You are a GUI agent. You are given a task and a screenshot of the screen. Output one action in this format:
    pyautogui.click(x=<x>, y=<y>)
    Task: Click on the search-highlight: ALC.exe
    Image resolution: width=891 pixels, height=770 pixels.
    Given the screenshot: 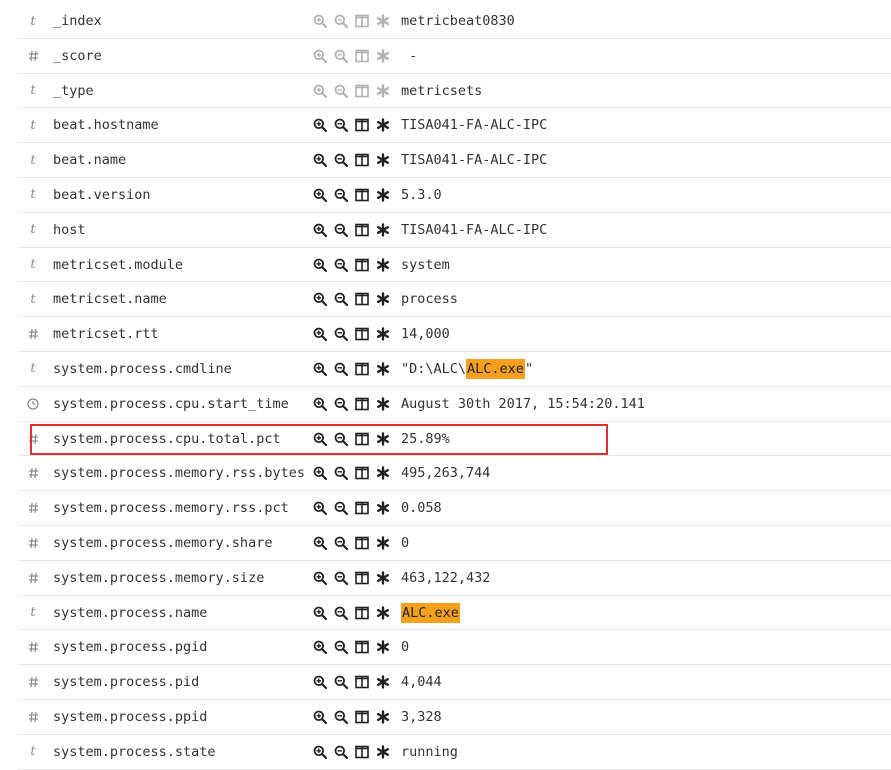 What is the action you would take?
    pyautogui.click(x=495, y=368)
    